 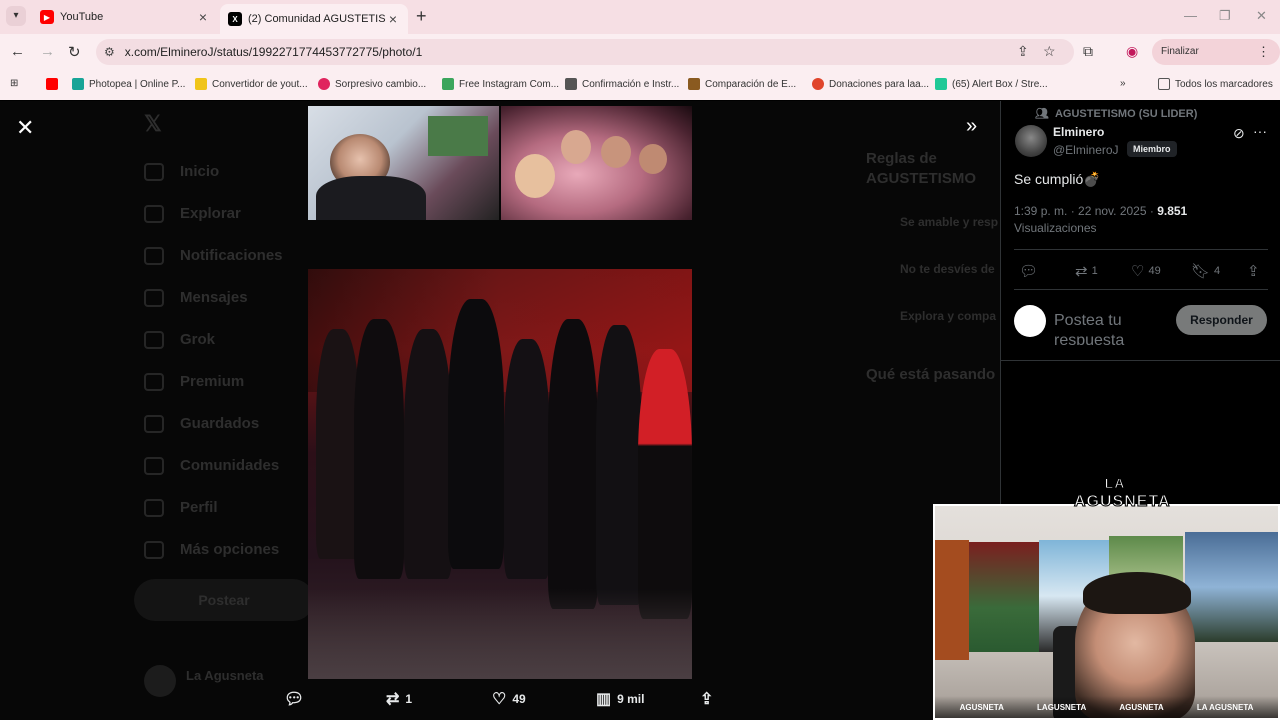 What do you see at coordinates (1049, 51) in the screenshot?
I see `bookmark-star-icon: ☆` at bounding box center [1049, 51].